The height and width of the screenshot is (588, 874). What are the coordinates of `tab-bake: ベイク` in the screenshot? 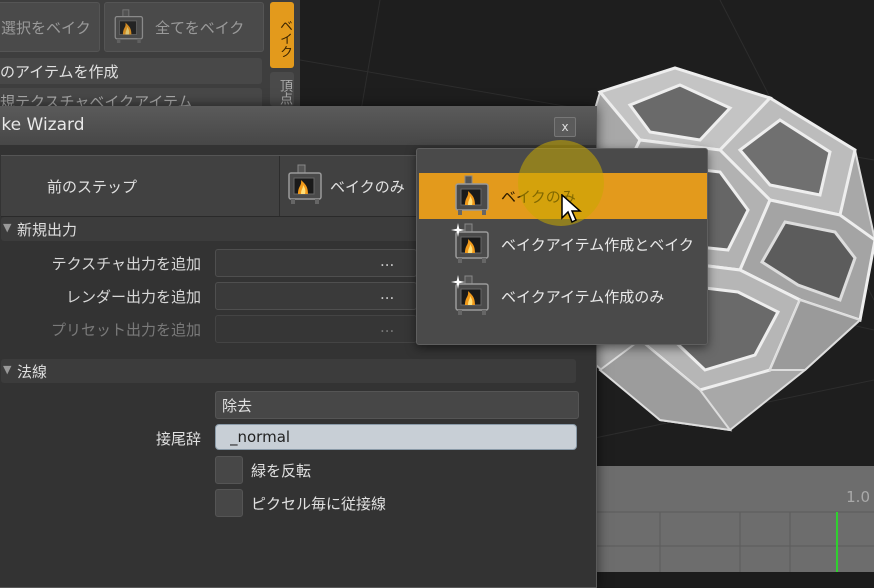 It's located at (282, 35).